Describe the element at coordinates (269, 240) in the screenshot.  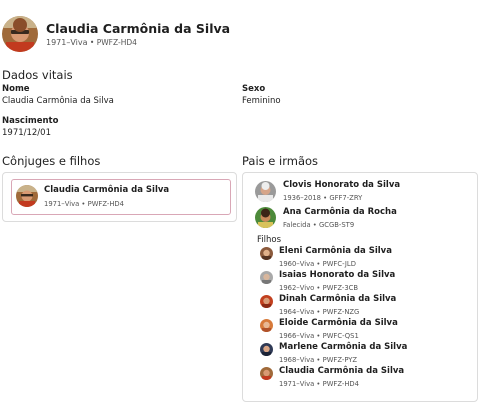
I see `children-label: Filhos` at that location.